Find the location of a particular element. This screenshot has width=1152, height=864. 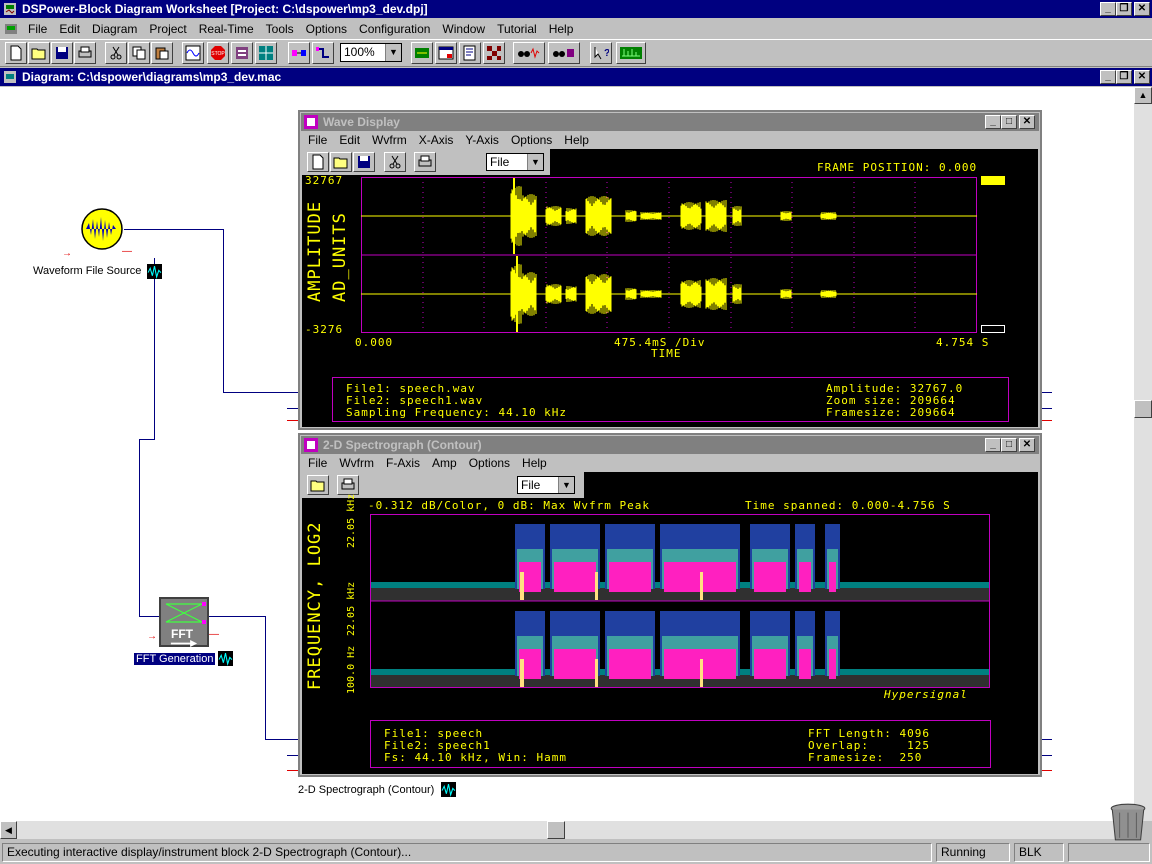

wire-down-to-fft is located at coordinates (139, 527).